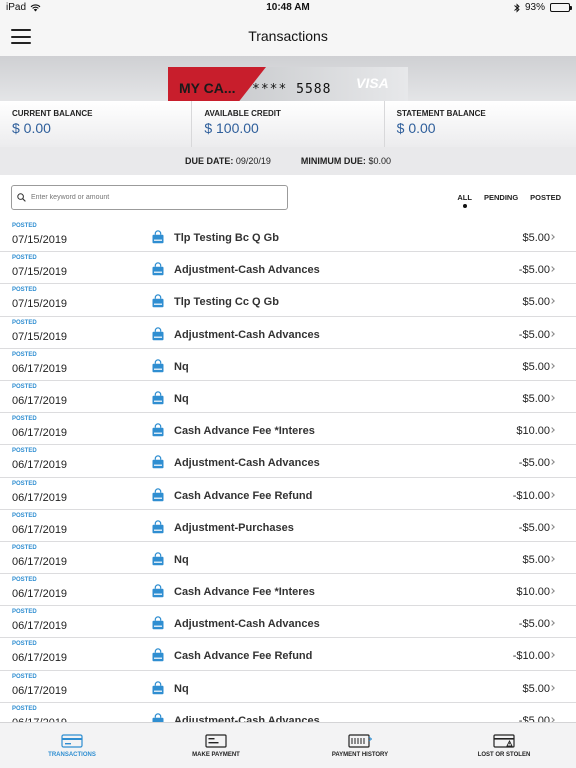  I want to click on available-credit-value: $ 100.00, so click(231, 128).